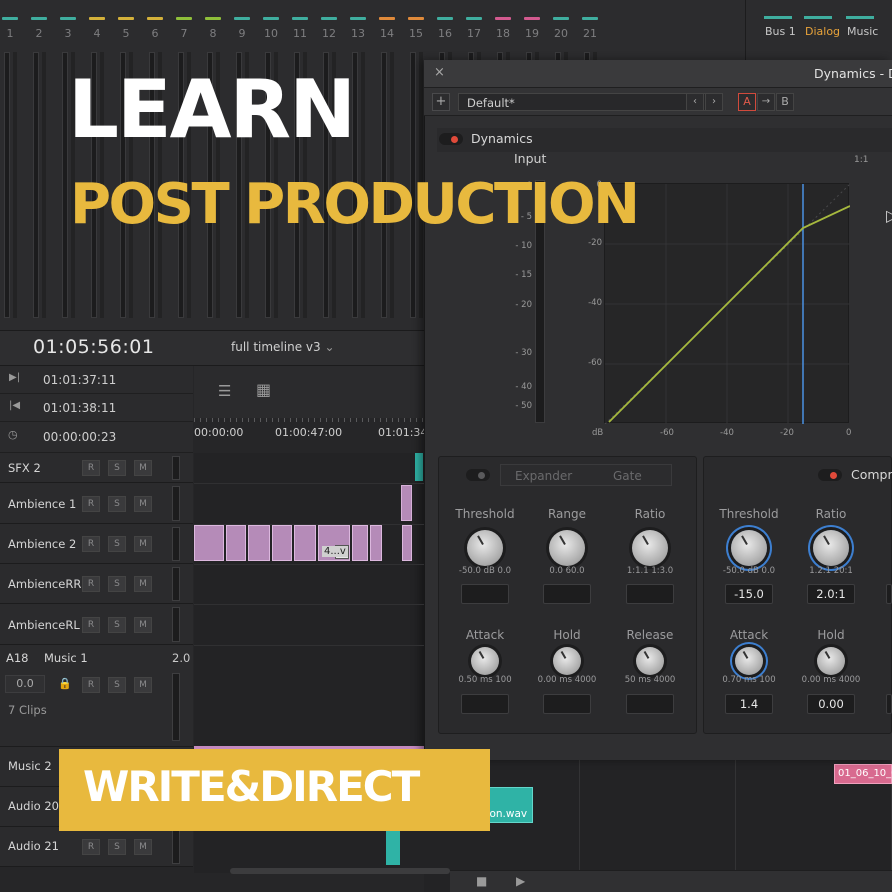  What do you see at coordinates (65, 683) in the screenshot?
I see `lock-icon: 🔒` at bounding box center [65, 683].